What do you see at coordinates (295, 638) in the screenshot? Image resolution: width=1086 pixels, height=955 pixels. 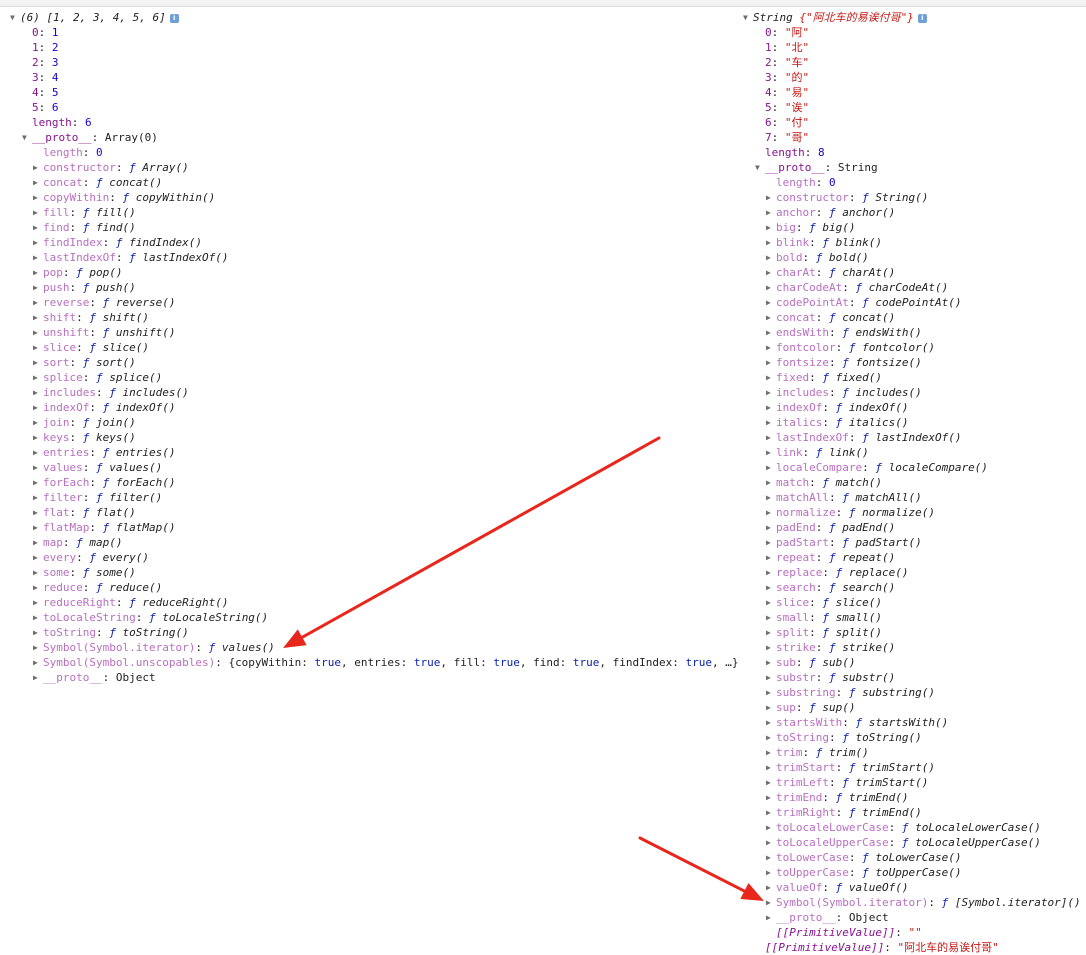 I see `arrow-to-array-symbol-iterator-head` at bounding box center [295, 638].